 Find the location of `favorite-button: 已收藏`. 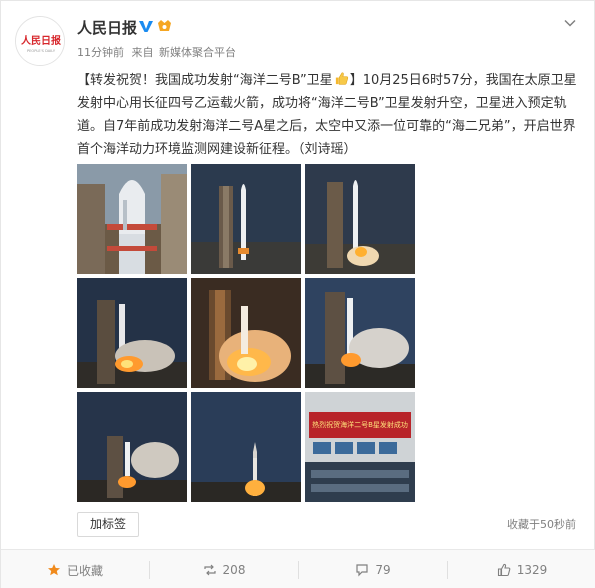

favorite-button: 已收藏 is located at coordinates (75, 569).